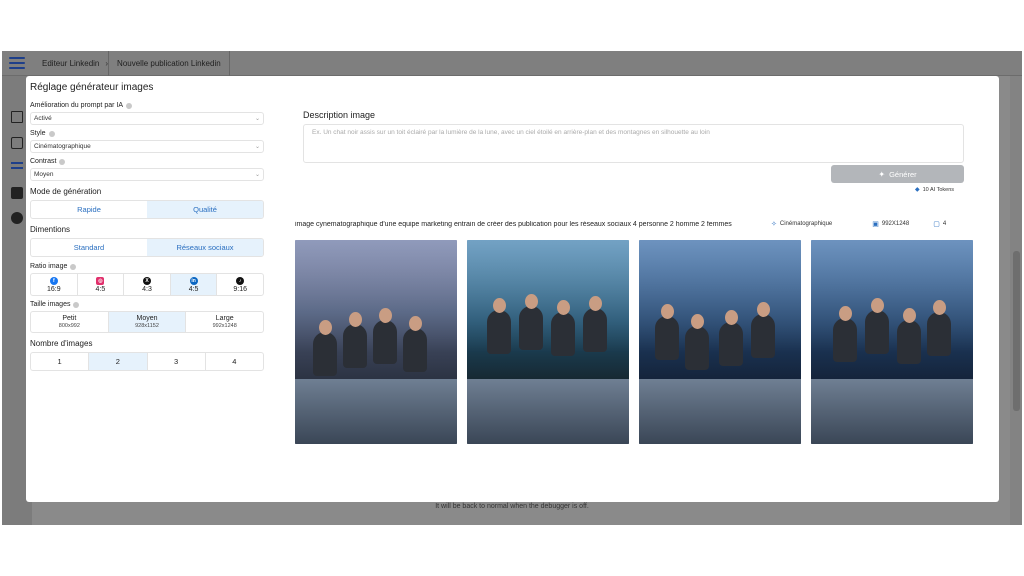 Image resolution: width=1024 pixels, height=576 pixels. What do you see at coordinates (62, 146) in the screenshot?
I see `style-value: Cinématographique` at bounding box center [62, 146].